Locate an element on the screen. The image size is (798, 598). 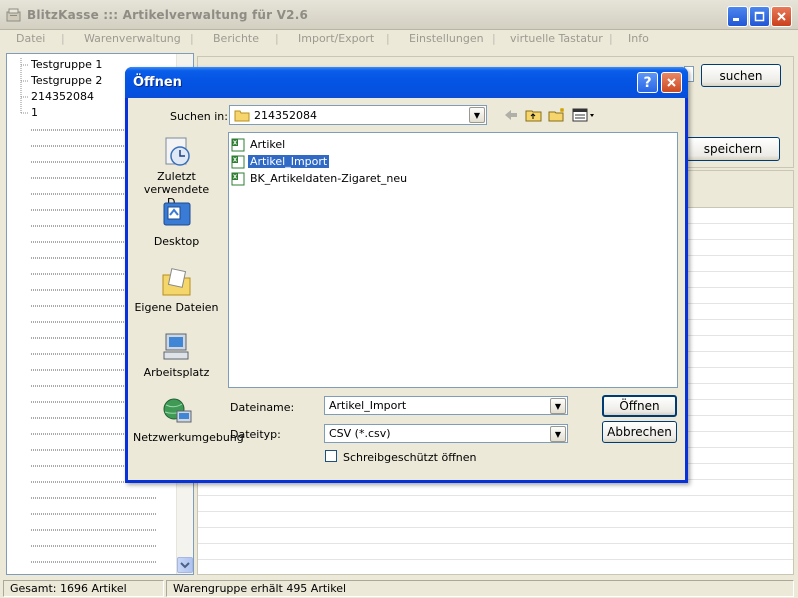
minimize-icon is located at coordinates (736, 19).